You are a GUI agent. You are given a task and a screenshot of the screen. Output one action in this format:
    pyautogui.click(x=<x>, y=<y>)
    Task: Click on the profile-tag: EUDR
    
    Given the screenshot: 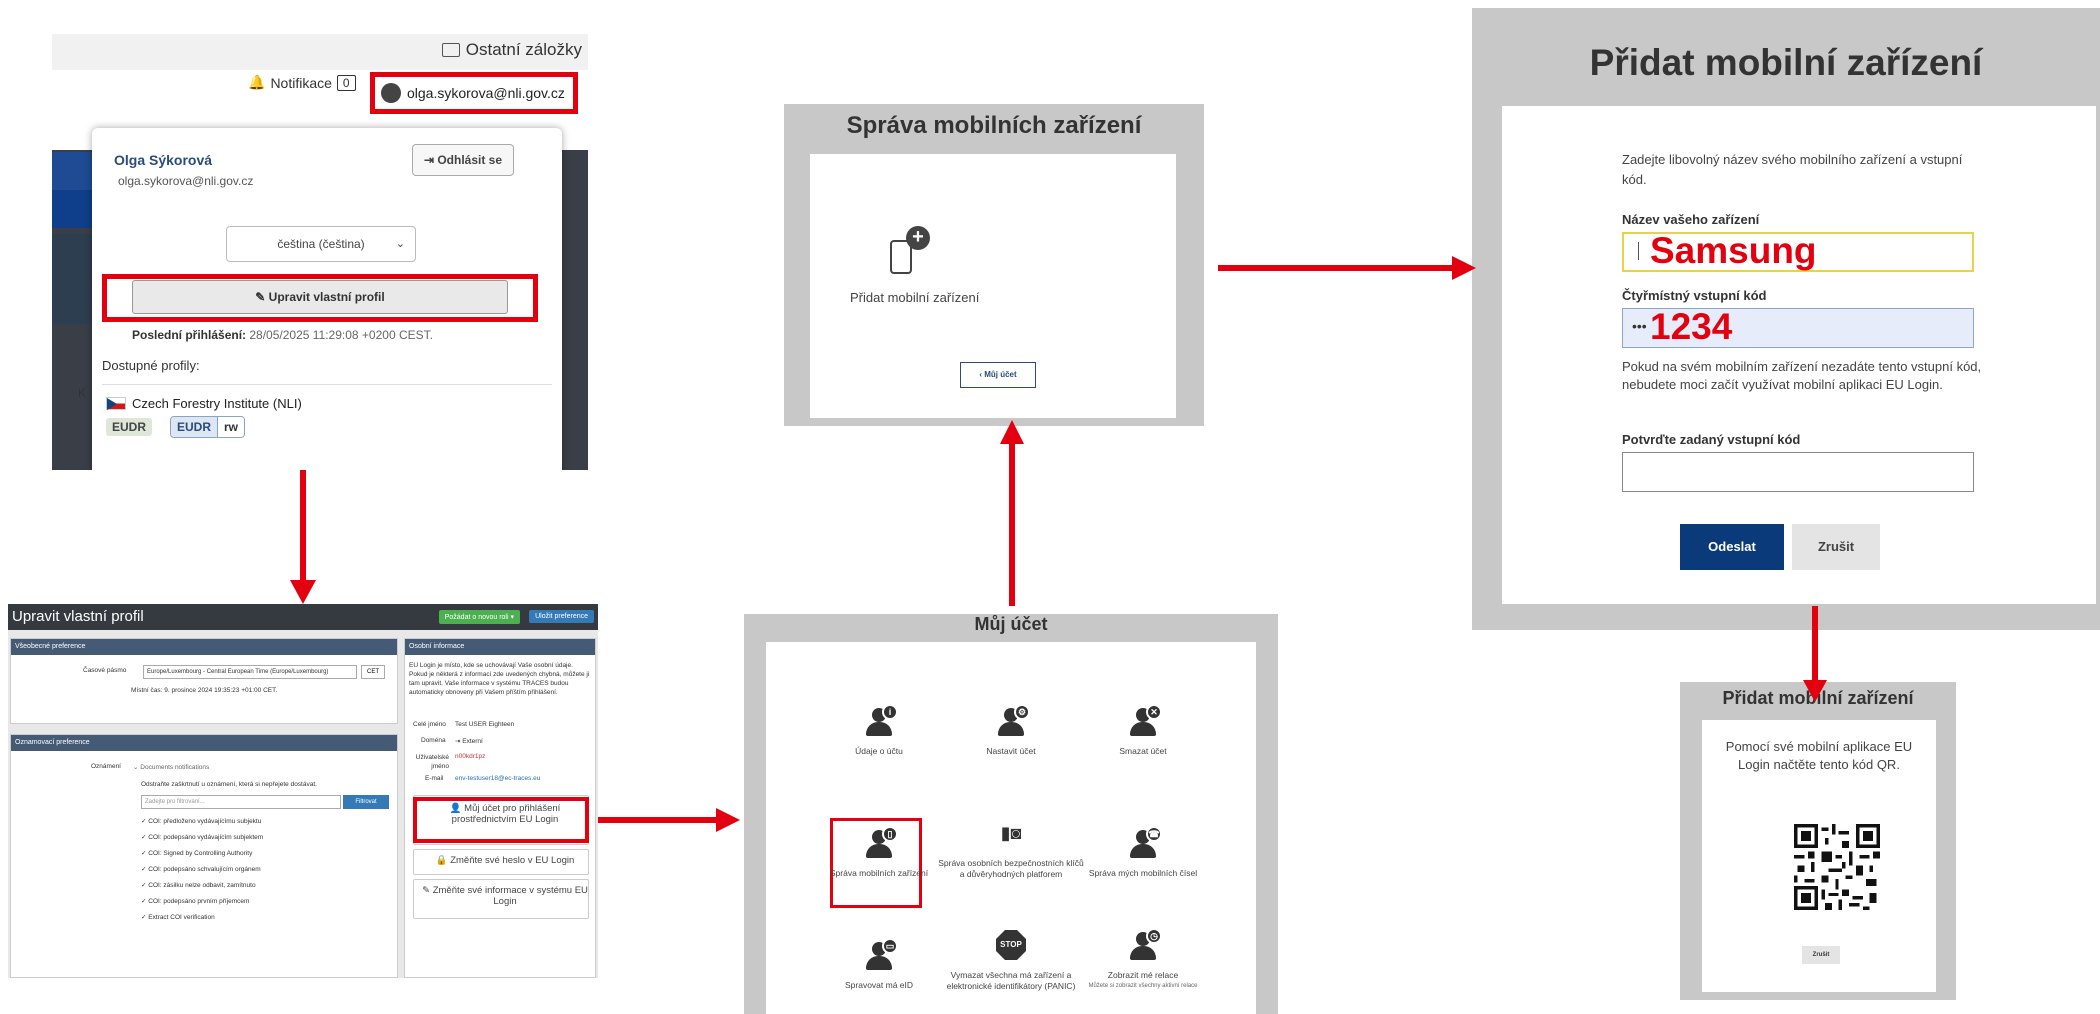 What is the action you would take?
    pyautogui.click(x=129, y=427)
    